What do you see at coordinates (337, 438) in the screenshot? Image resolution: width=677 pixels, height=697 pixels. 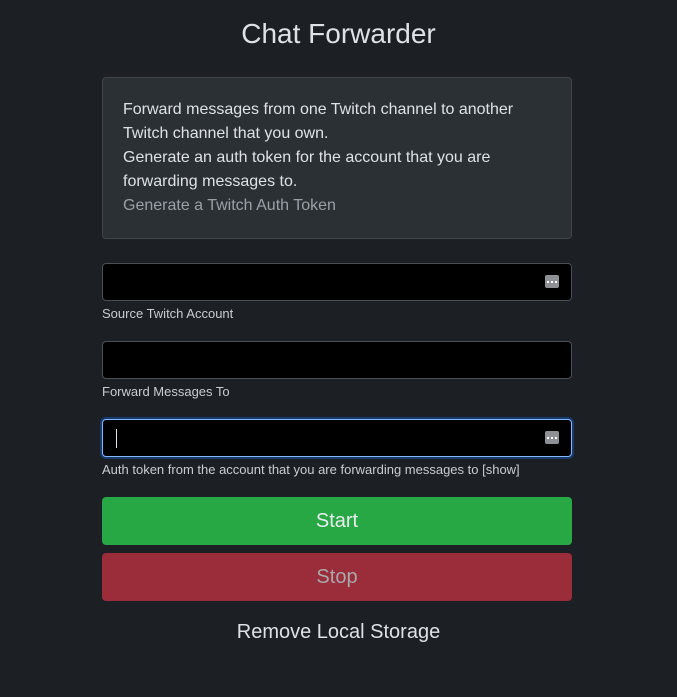 I see `auth-token-input` at bounding box center [337, 438].